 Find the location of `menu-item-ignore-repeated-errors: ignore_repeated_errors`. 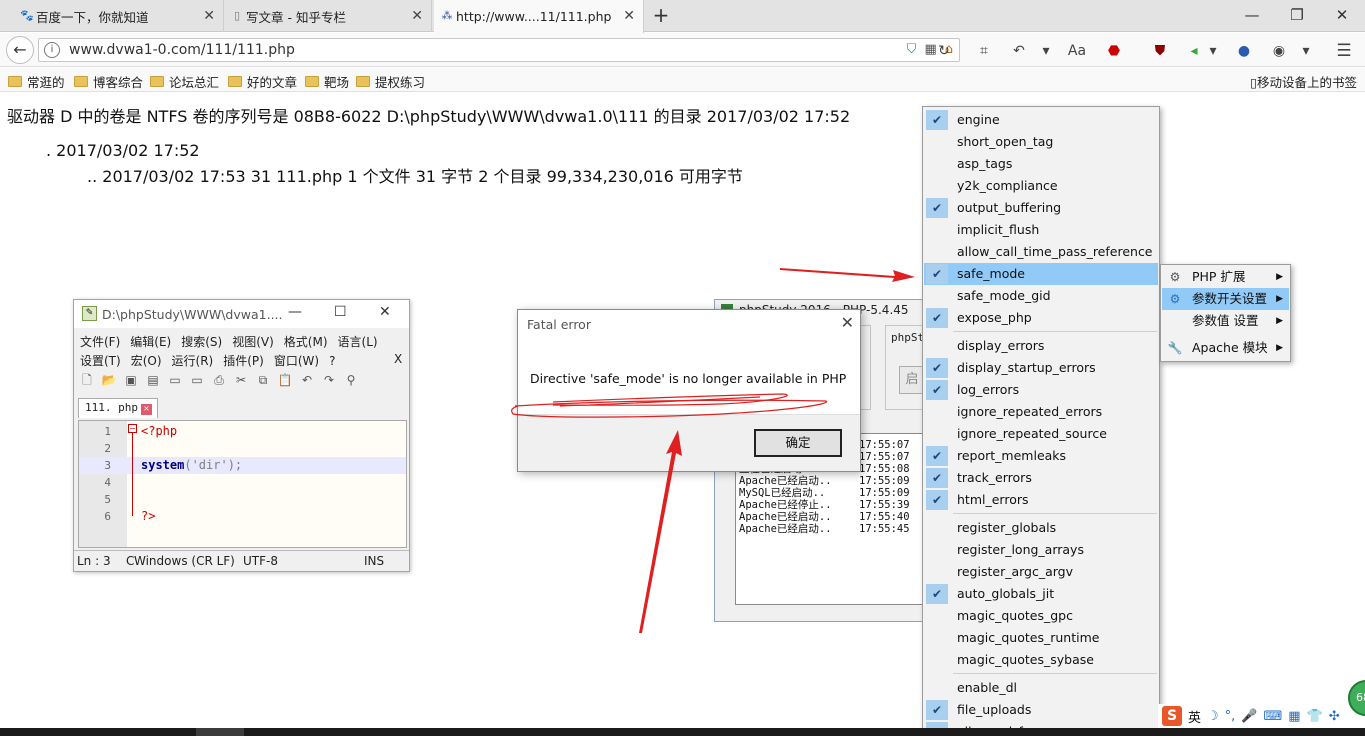

menu-item-ignore-repeated-errors: ignore_repeated_errors is located at coordinates (1041, 412).